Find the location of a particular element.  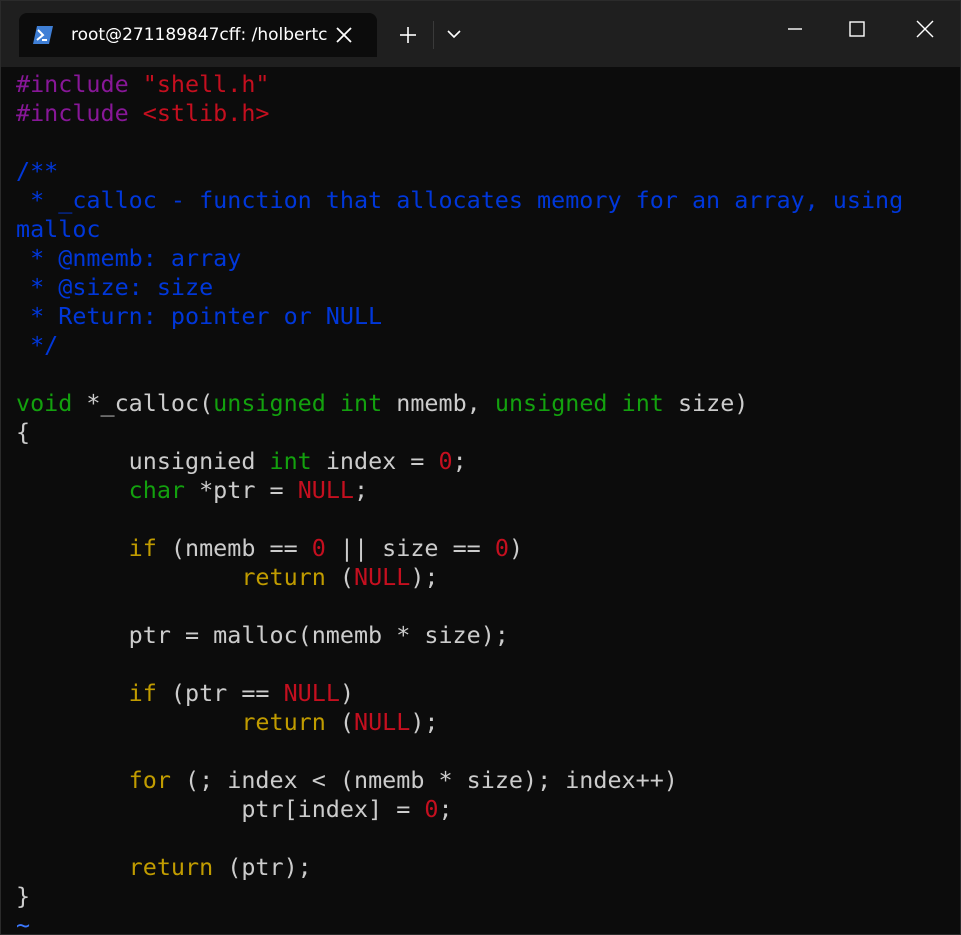

code-token: { is located at coordinates (23, 432).